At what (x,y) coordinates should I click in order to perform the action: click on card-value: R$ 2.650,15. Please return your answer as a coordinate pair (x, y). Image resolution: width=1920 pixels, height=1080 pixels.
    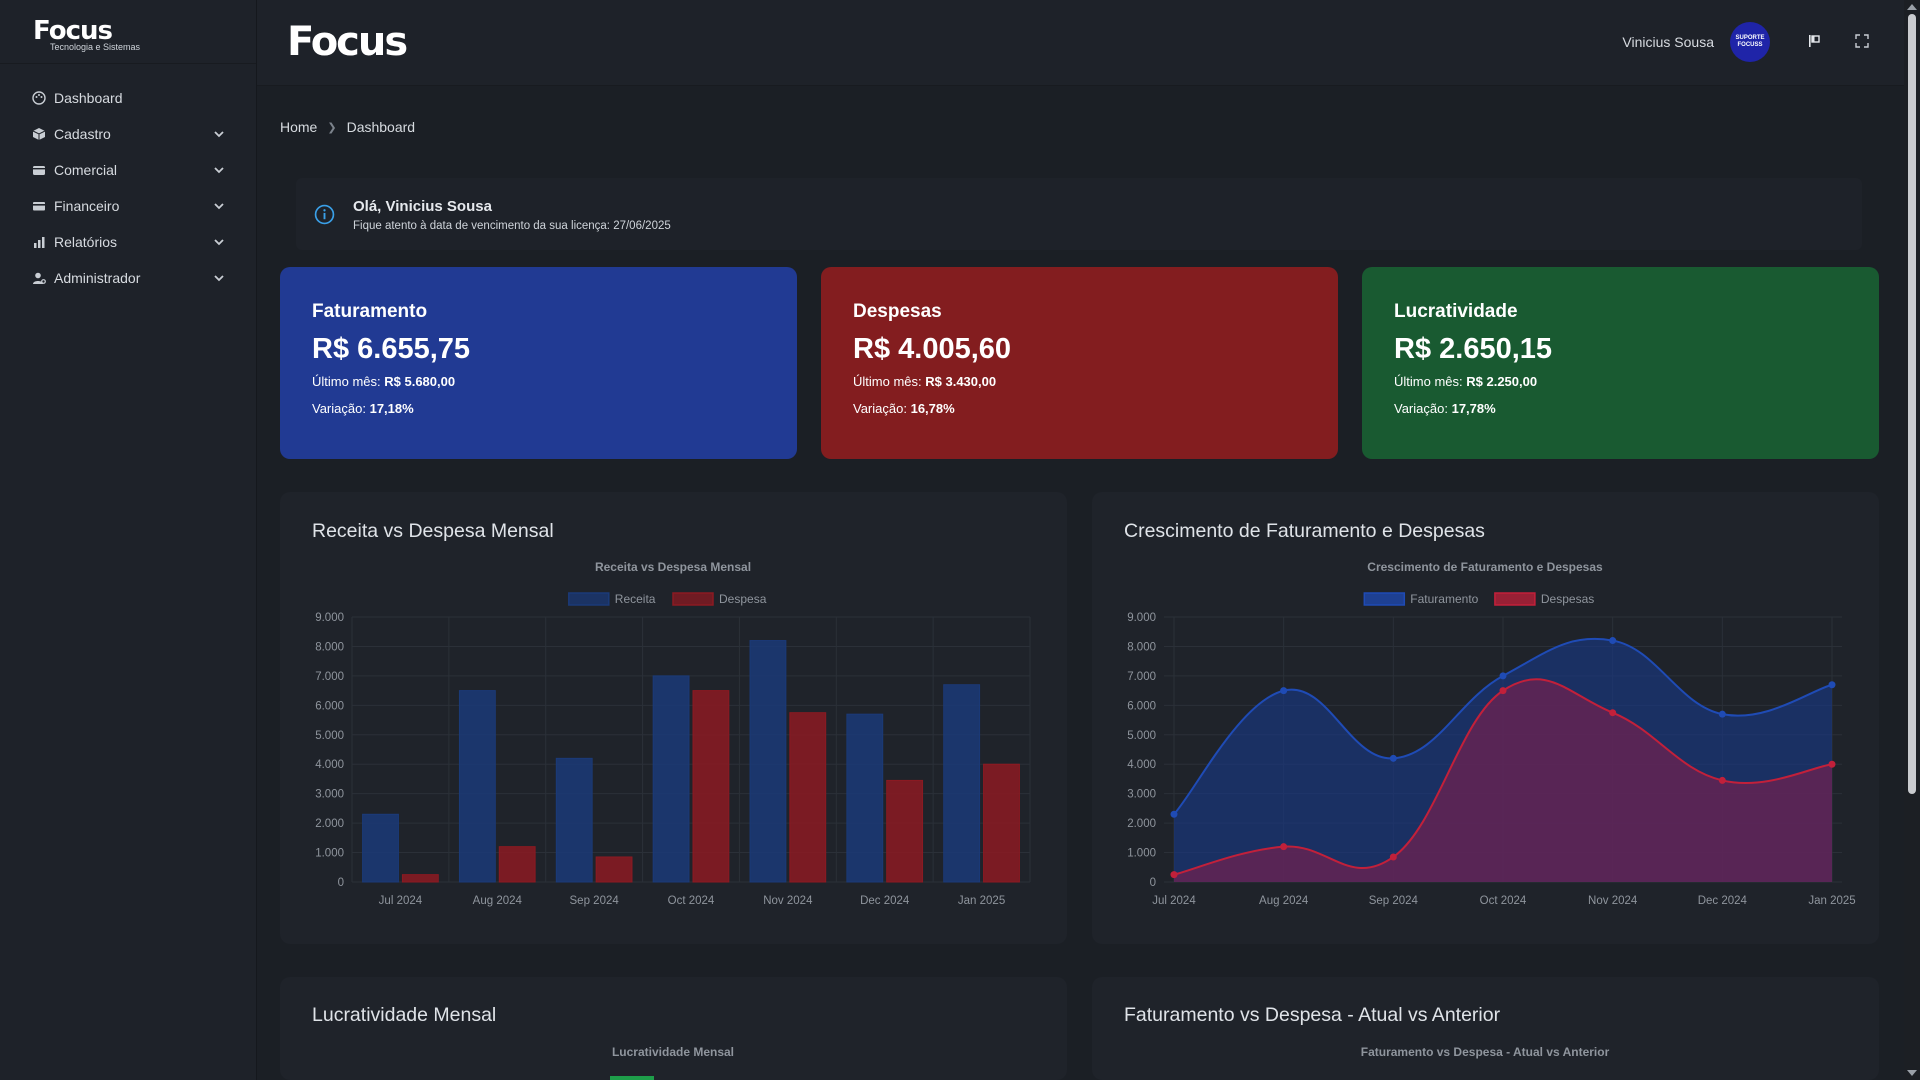
    Looking at the image, I should click on (1473, 349).